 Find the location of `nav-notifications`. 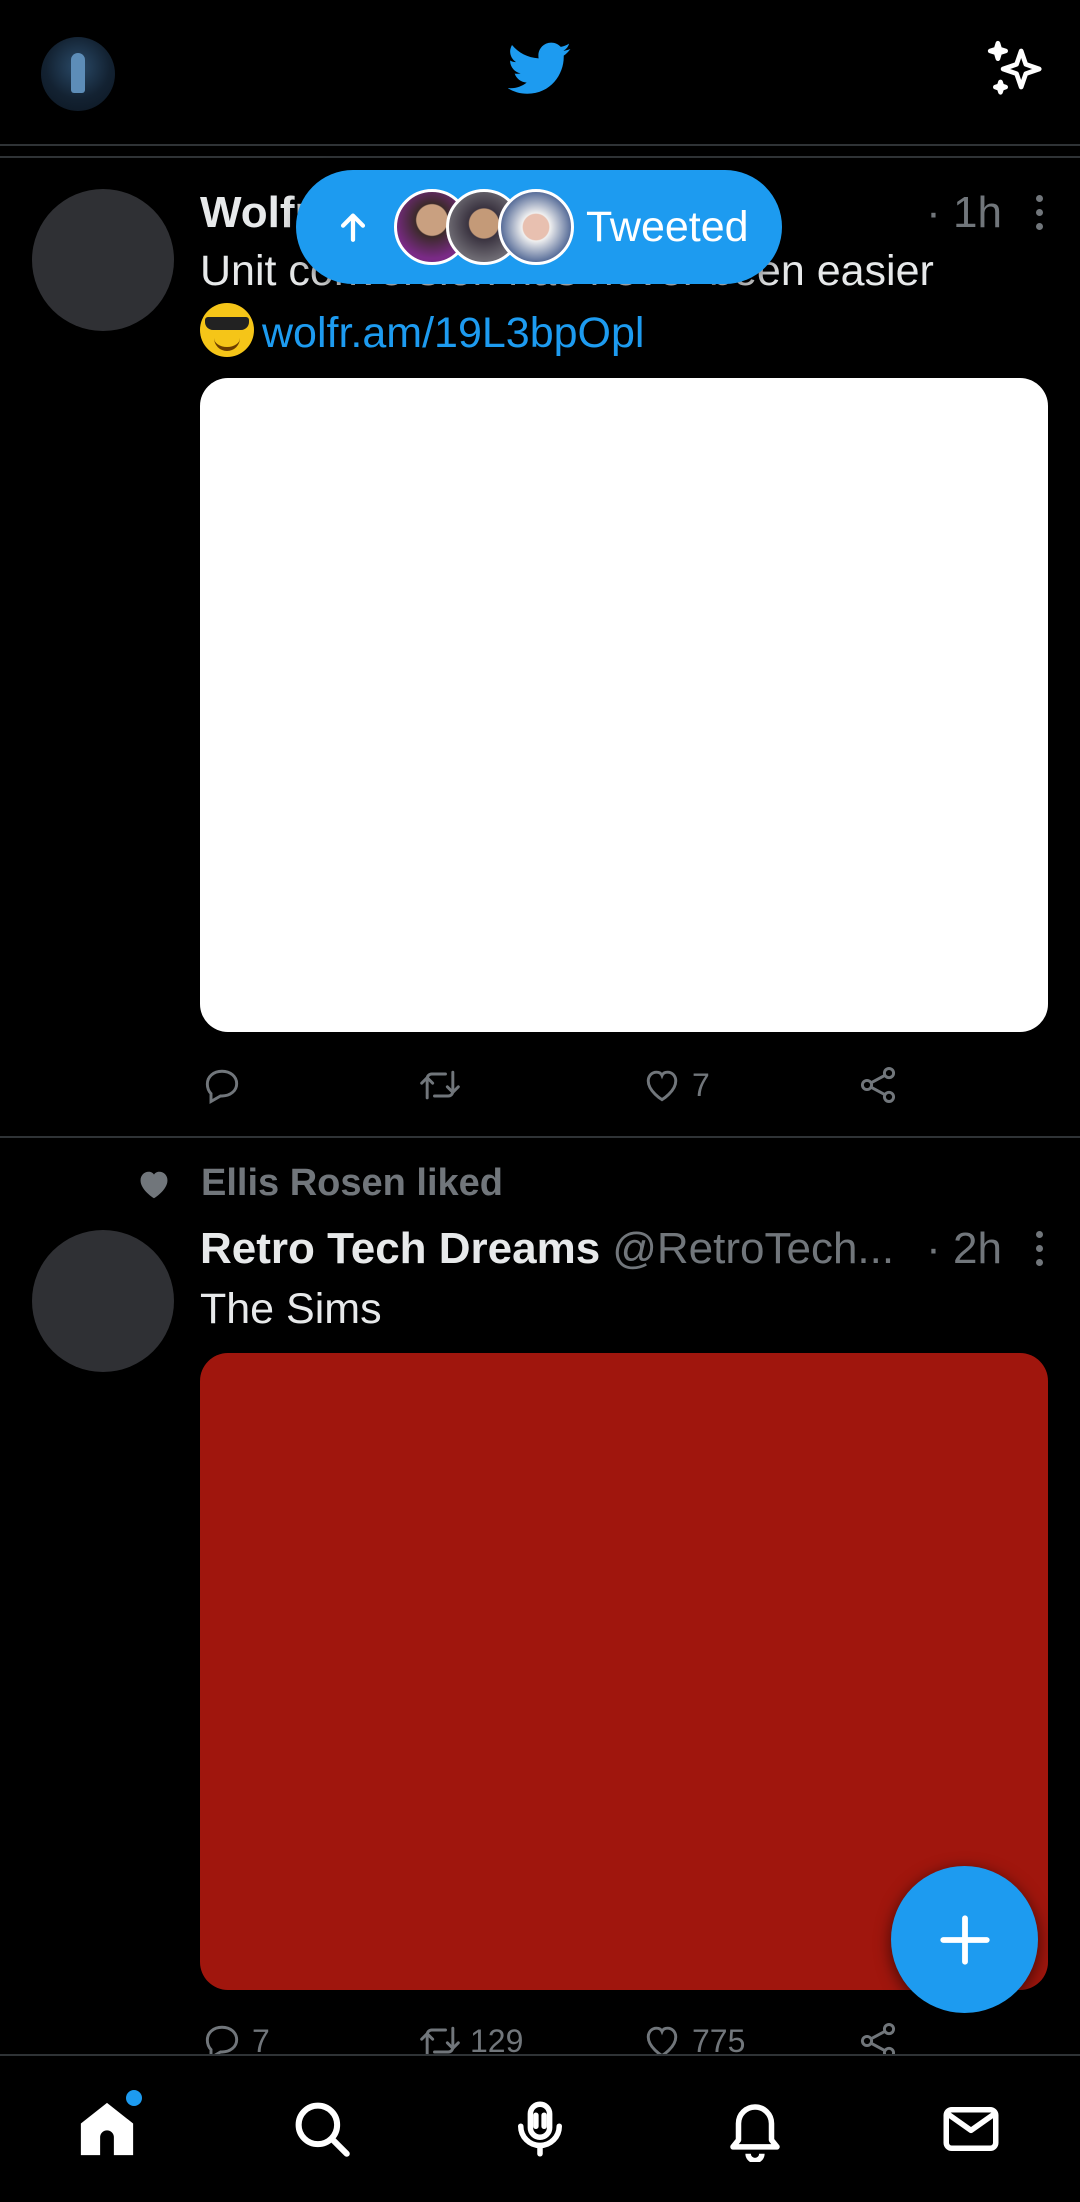

nav-notifications is located at coordinates (755, 2130).